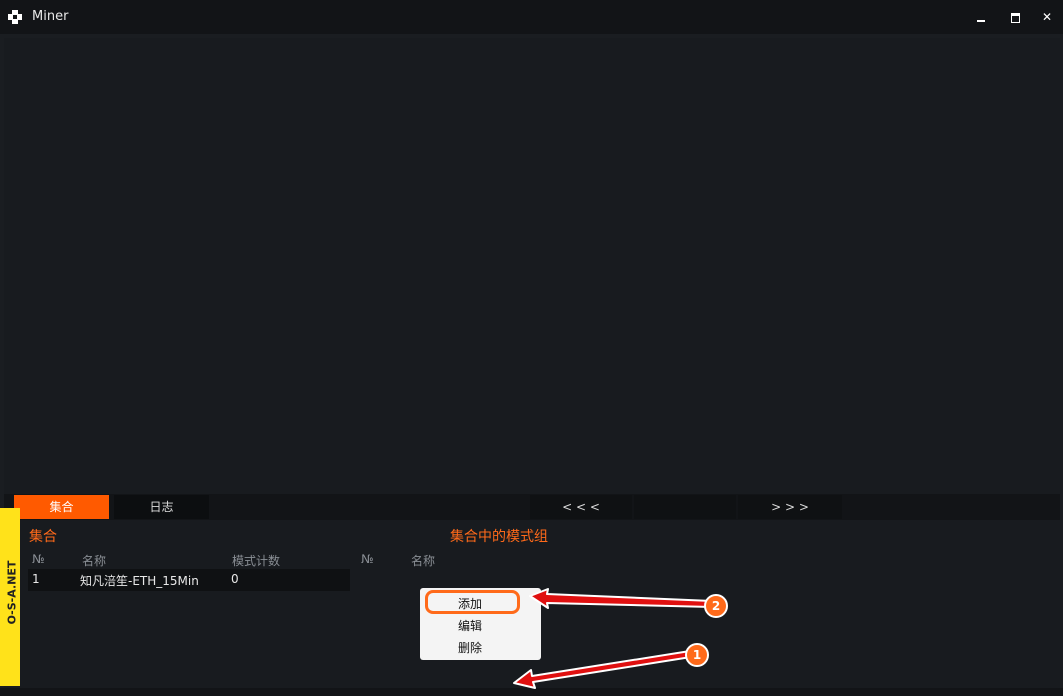 The height and width of the screenshot is (696, 1063). What do you see at coordinates (716, 606) in the screenshot?
I see `annotation-badge-2: 2` at bounding box center [716, 606].